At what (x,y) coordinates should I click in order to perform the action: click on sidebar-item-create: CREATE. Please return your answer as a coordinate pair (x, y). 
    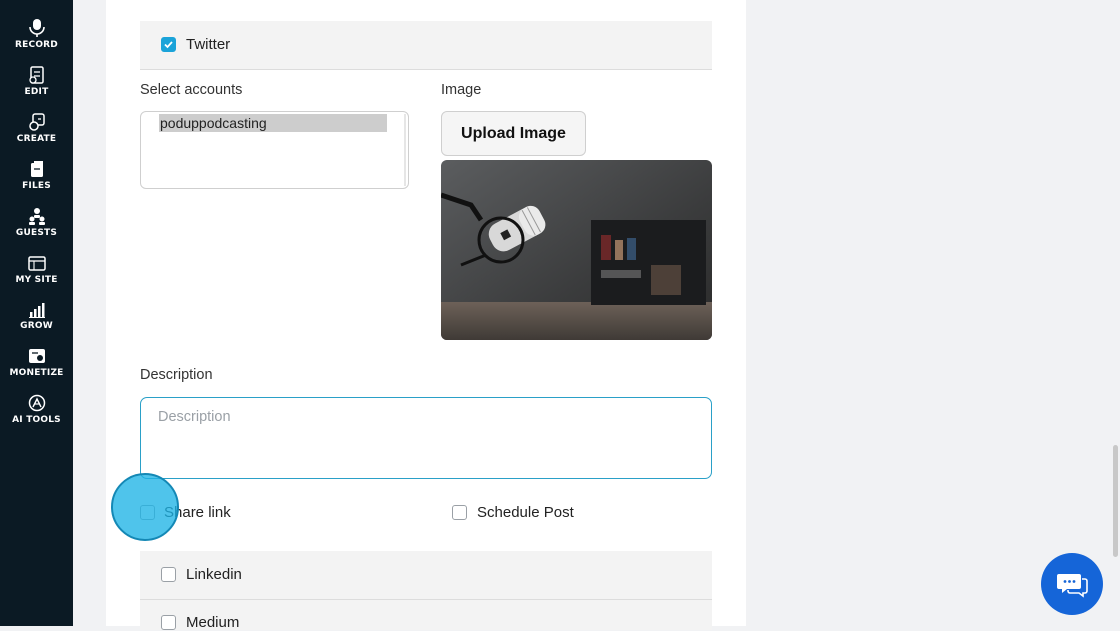
    Looking at the image, I should click on (36, 128).